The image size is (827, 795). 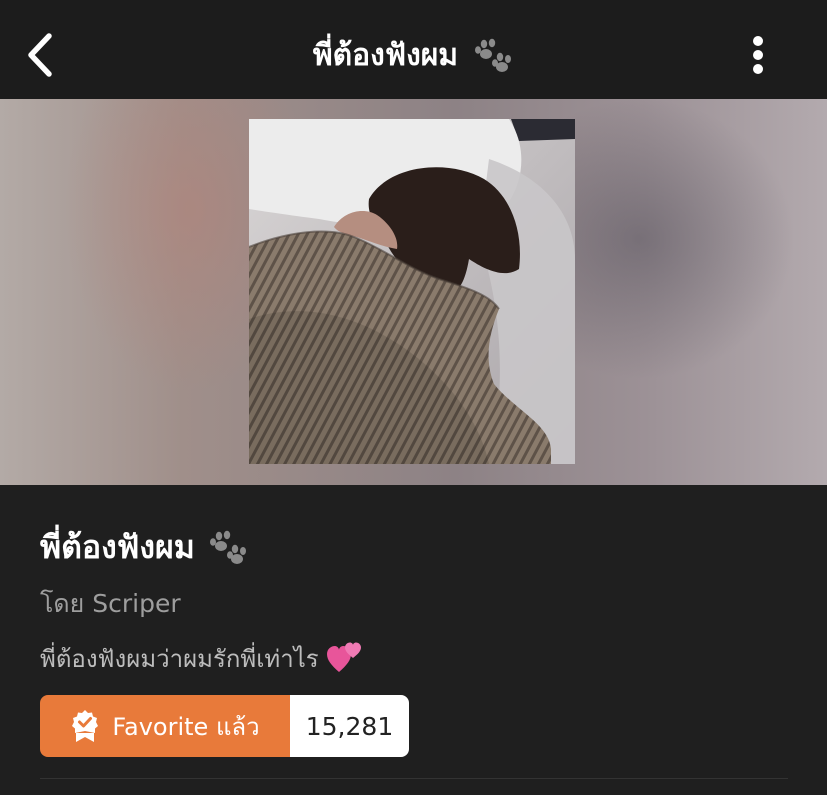 I want to click on story-title: พี่ต้องฟังผม, so click(x=144, y=547).